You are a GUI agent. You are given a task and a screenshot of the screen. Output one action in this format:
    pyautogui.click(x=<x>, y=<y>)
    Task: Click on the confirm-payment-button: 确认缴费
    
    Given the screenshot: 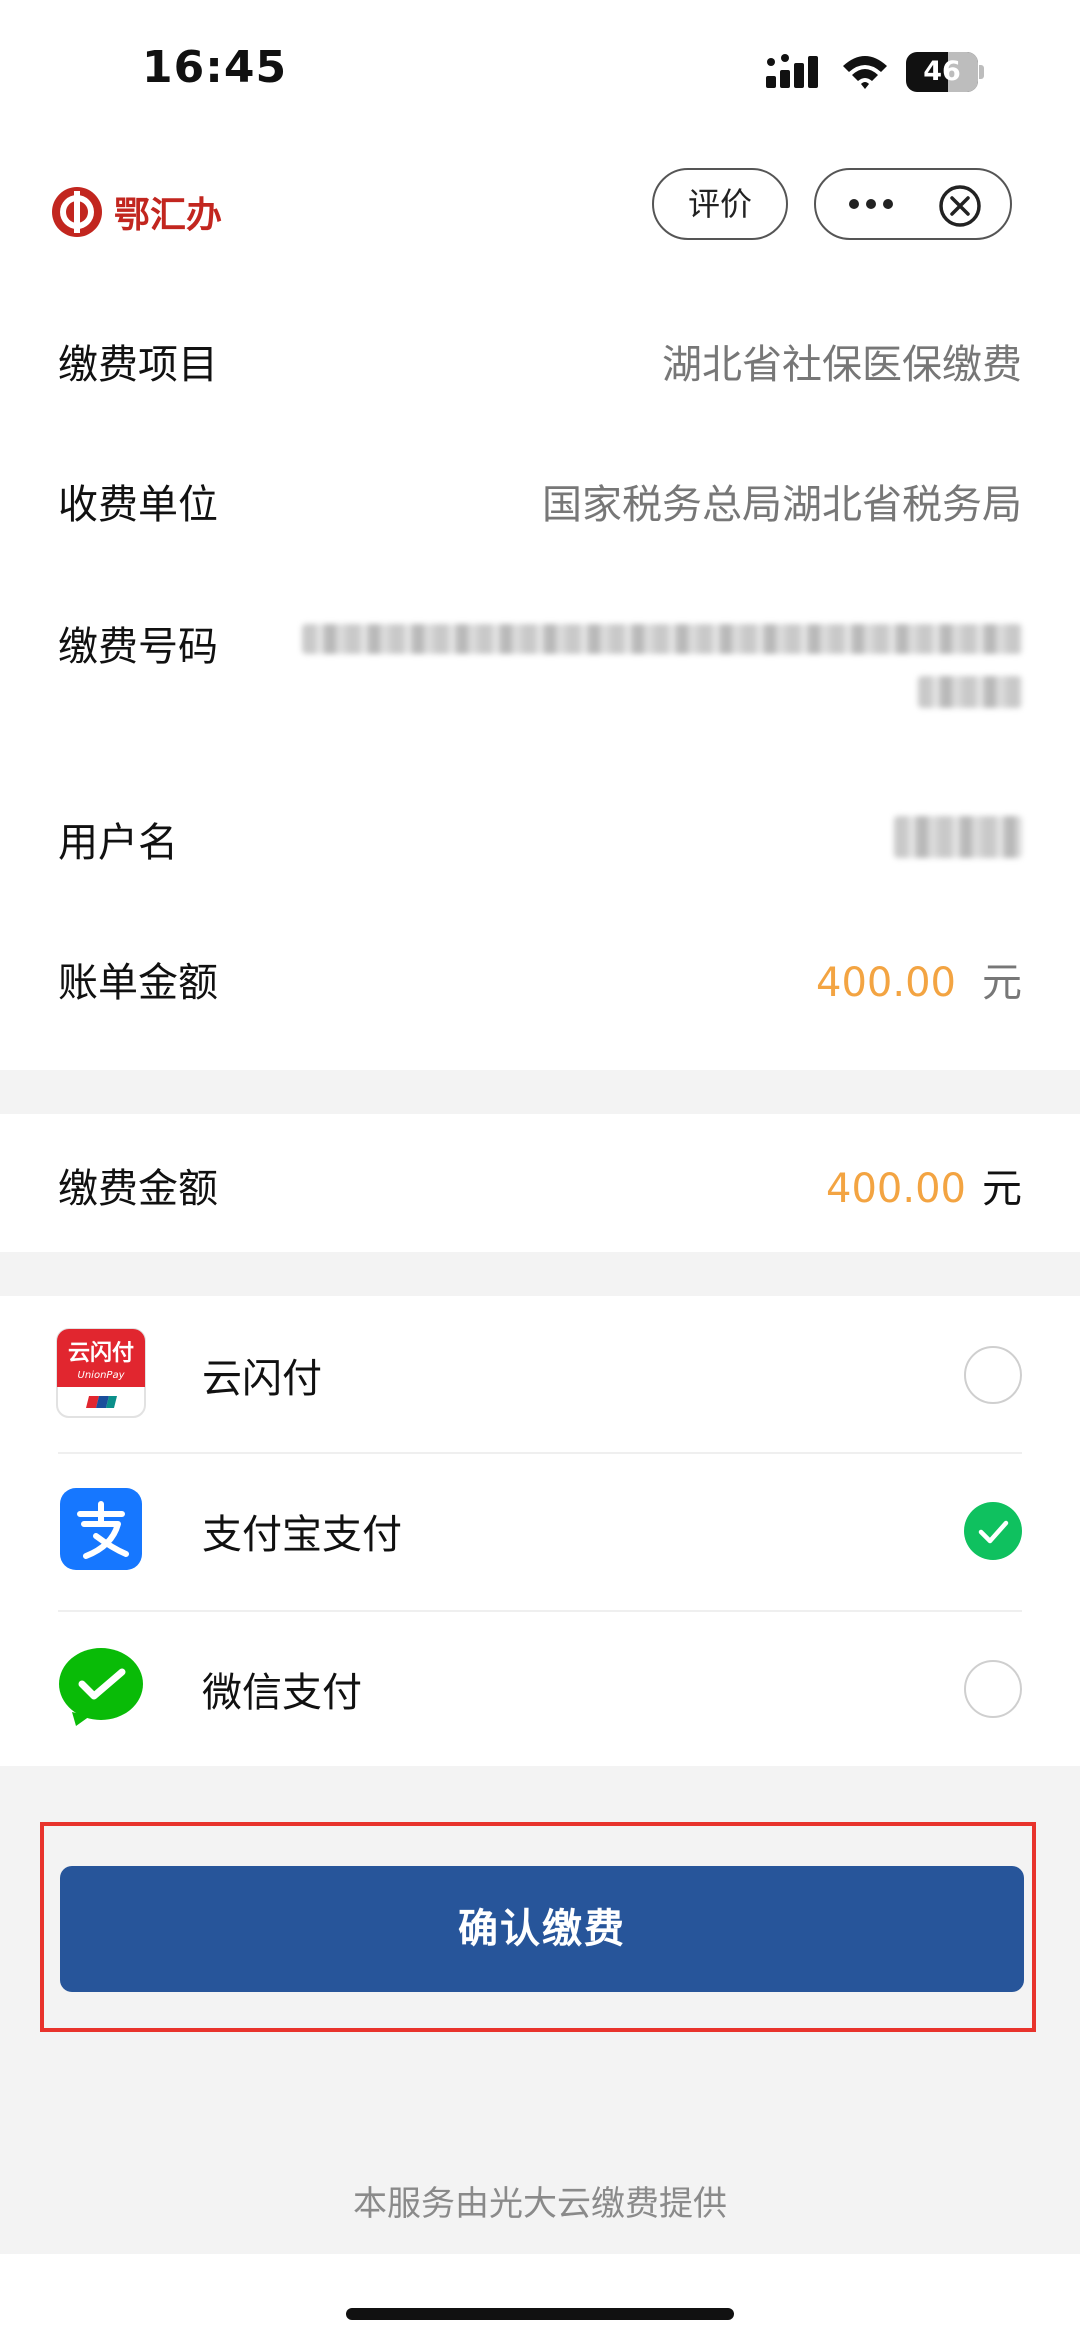 What is the action you would take?
    pyautogui.click(x=542, y=1929)
    